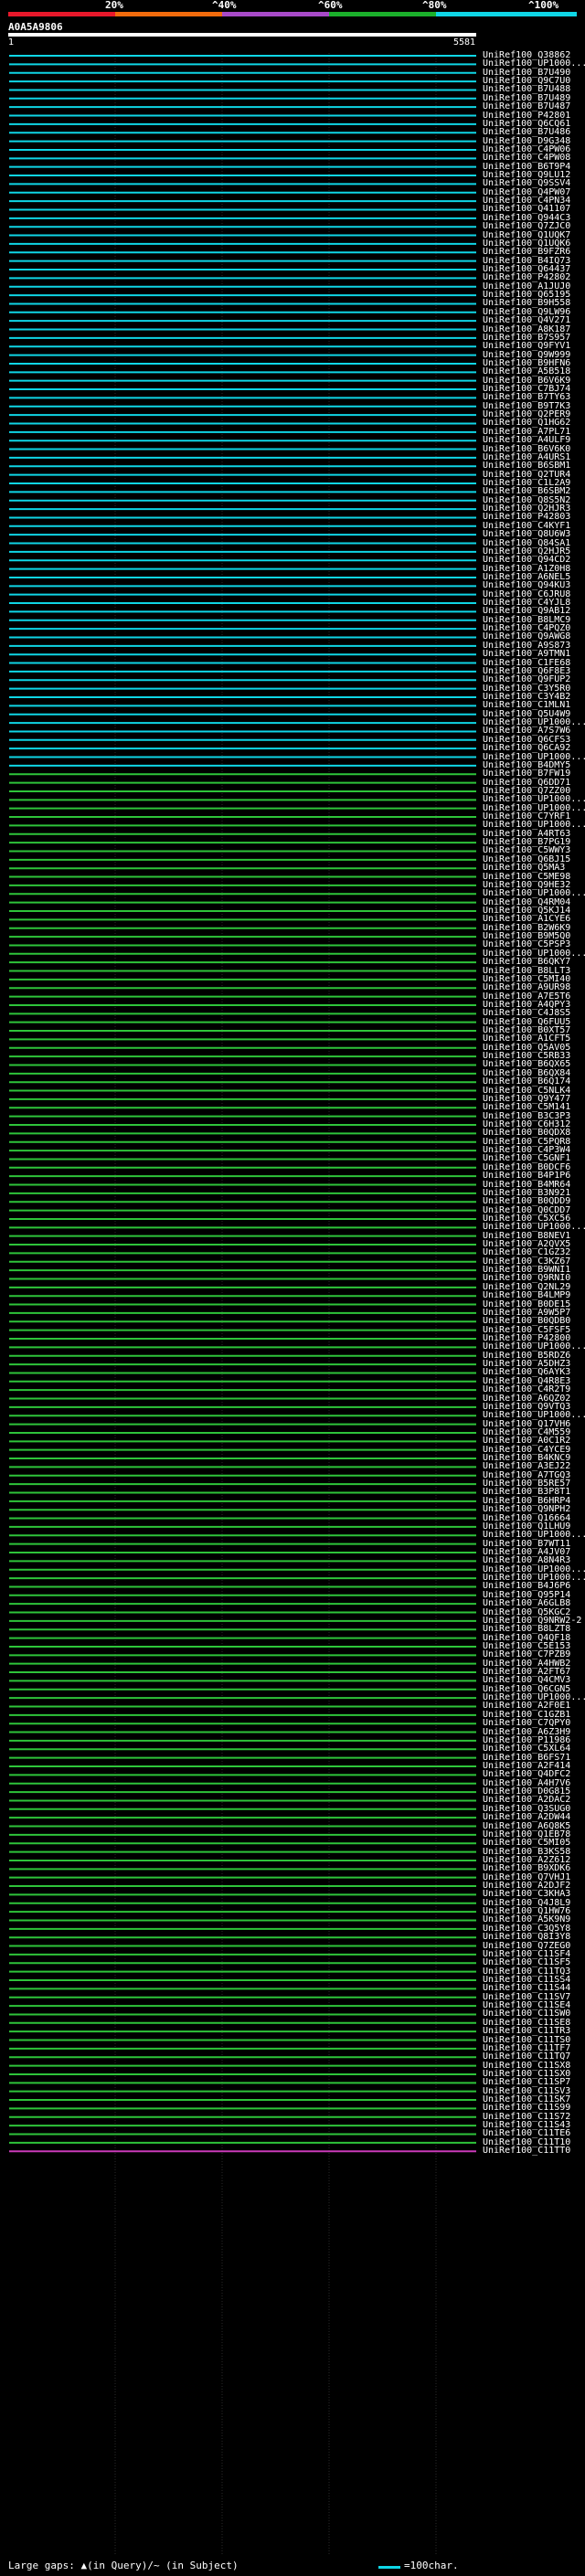 This screenshot has height=2576, width=585. What do you see at coordinates (527, 2151) in the screenshot?
I see `hit-label: UniRef100_C11TT0` at bounding box center [527, 2151].